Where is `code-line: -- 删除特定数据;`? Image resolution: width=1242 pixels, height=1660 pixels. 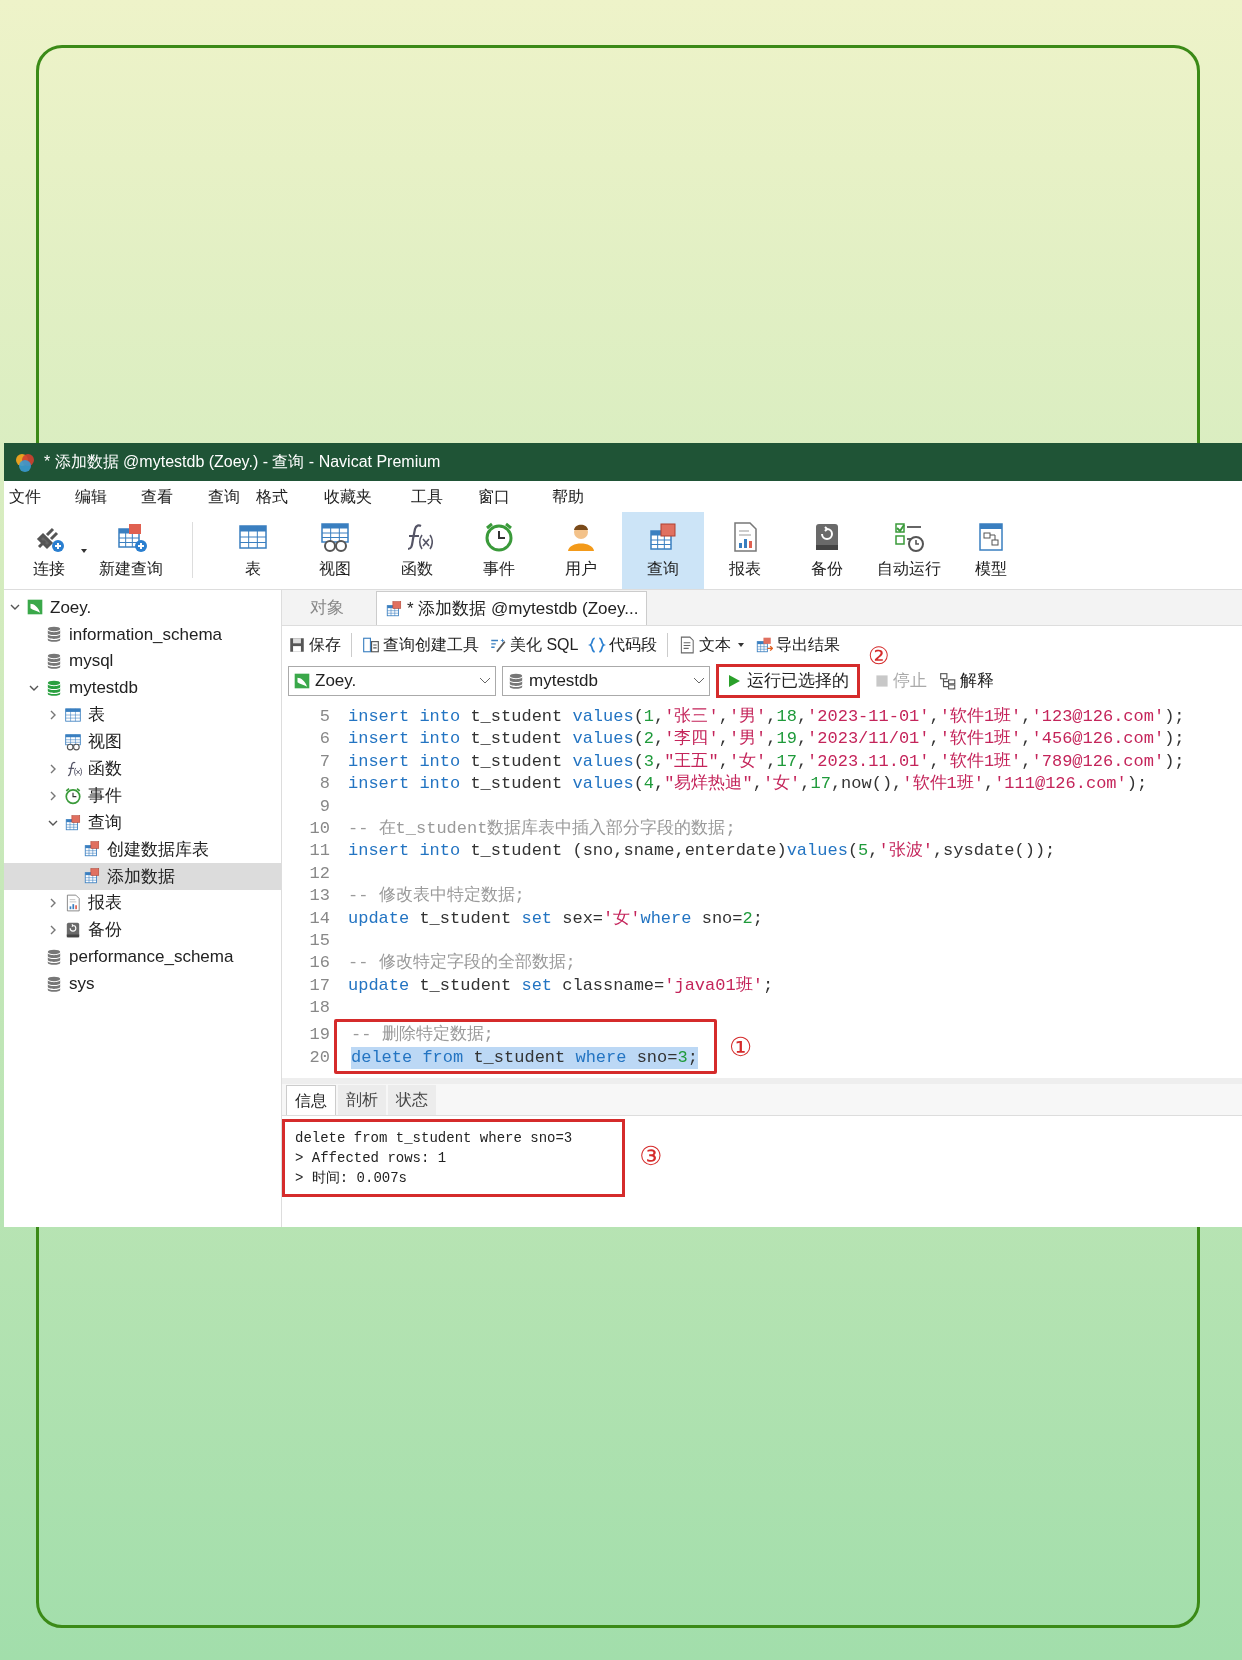
code-line: -- 删除特定数据; is located at coordinates (422, 1035).